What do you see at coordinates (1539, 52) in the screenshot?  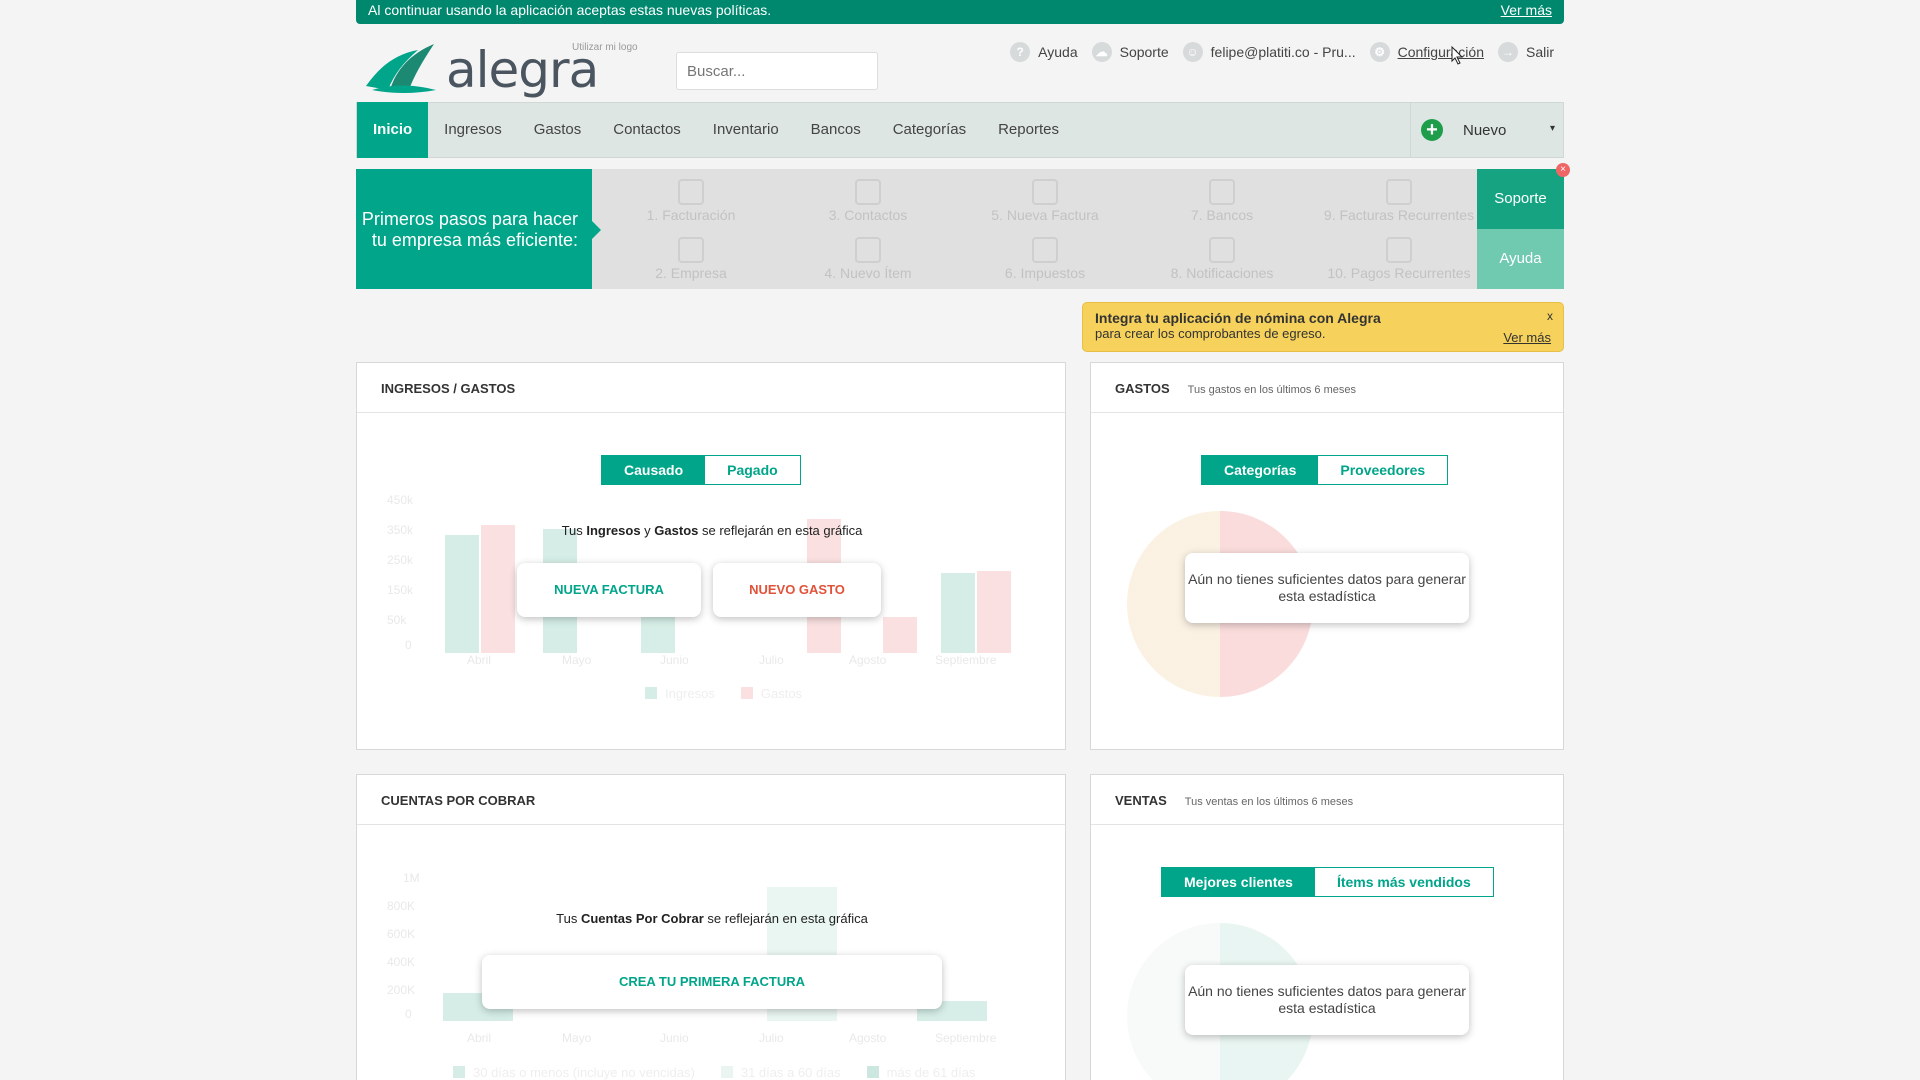 I see `logout-label: Salir` at bounding box center [1539, 52].